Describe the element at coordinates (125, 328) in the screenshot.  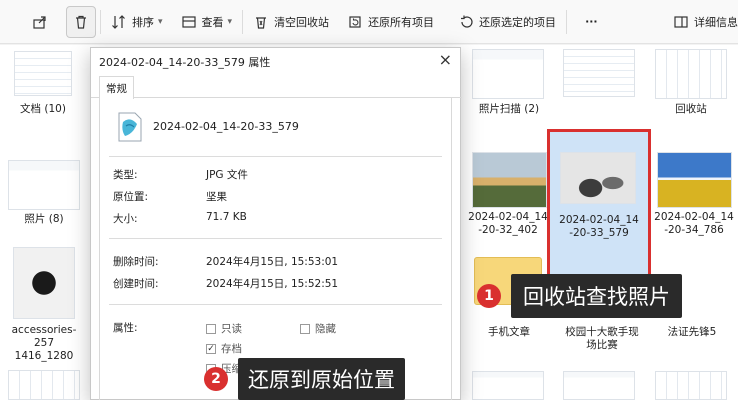
I see `attributes-label: 属性:` at that location.